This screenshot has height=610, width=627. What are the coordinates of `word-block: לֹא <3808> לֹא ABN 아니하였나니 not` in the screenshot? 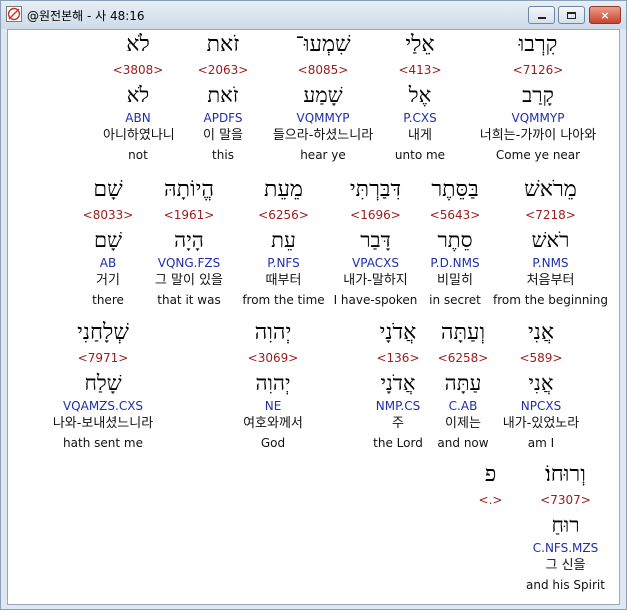 It's located at (139, 102).